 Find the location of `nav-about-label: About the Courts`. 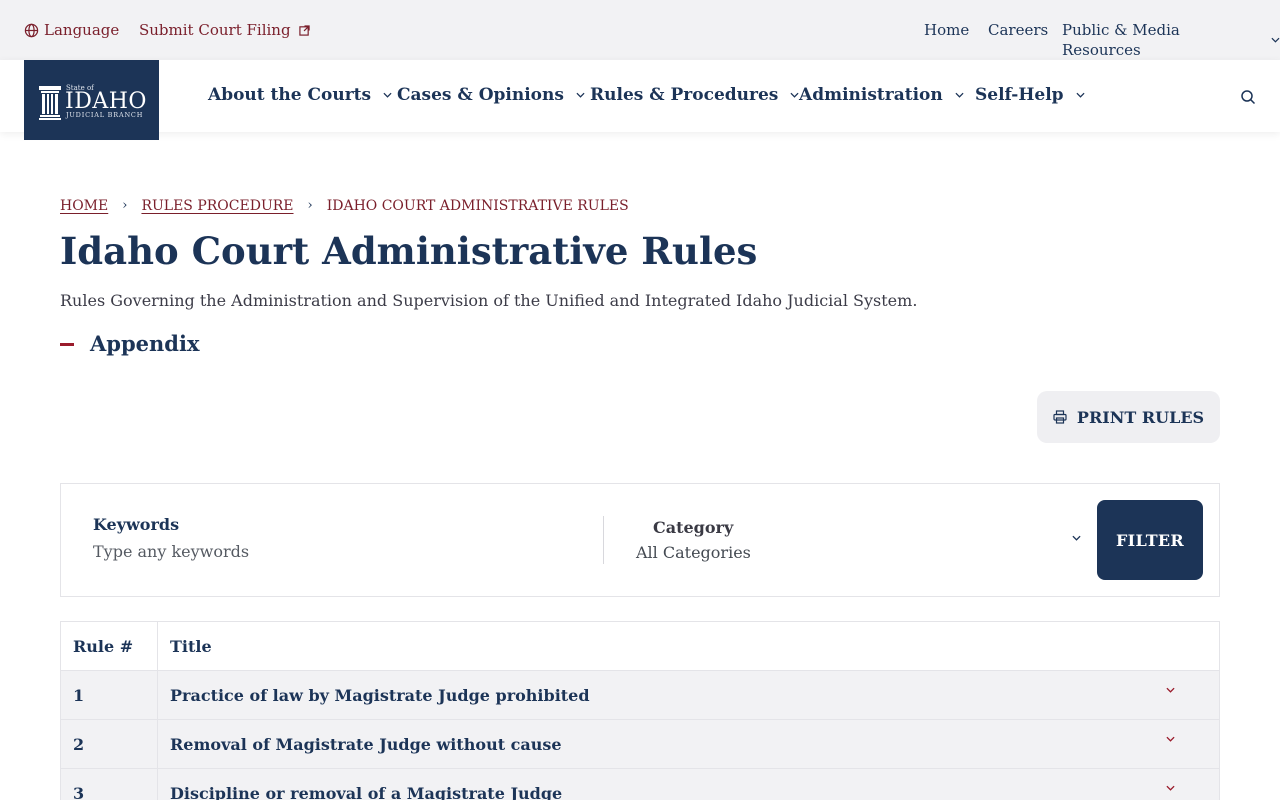

nav-about-label: About the Courts is located at coordinates (290, 95).